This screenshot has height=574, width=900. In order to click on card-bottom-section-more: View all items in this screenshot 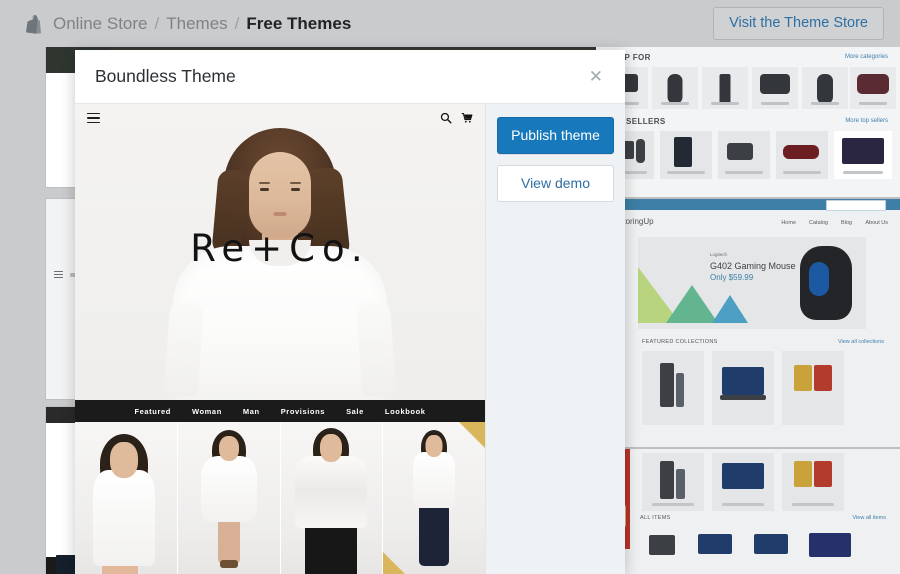, I will do `click(869, 518)`.